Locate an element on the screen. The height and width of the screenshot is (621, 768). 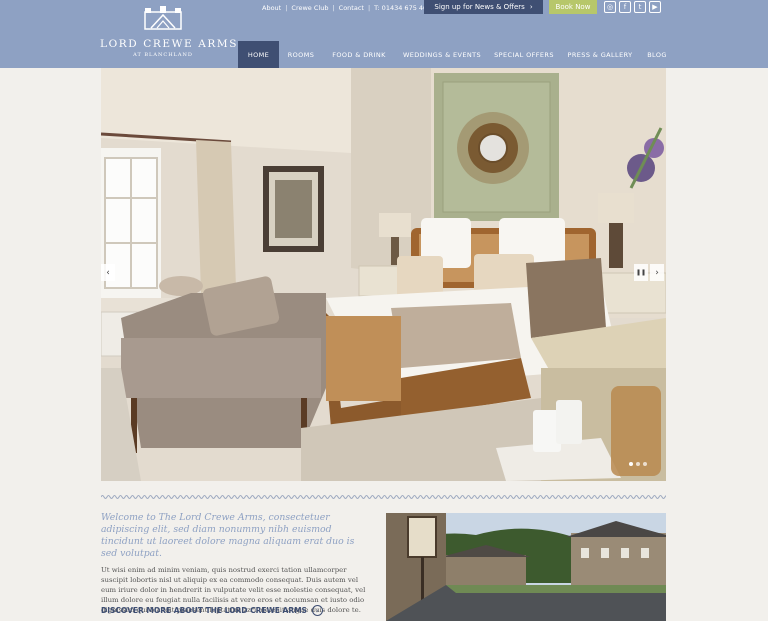
logo-subtitle: AT BLANCHLAND is located at coordinates (163, 55).